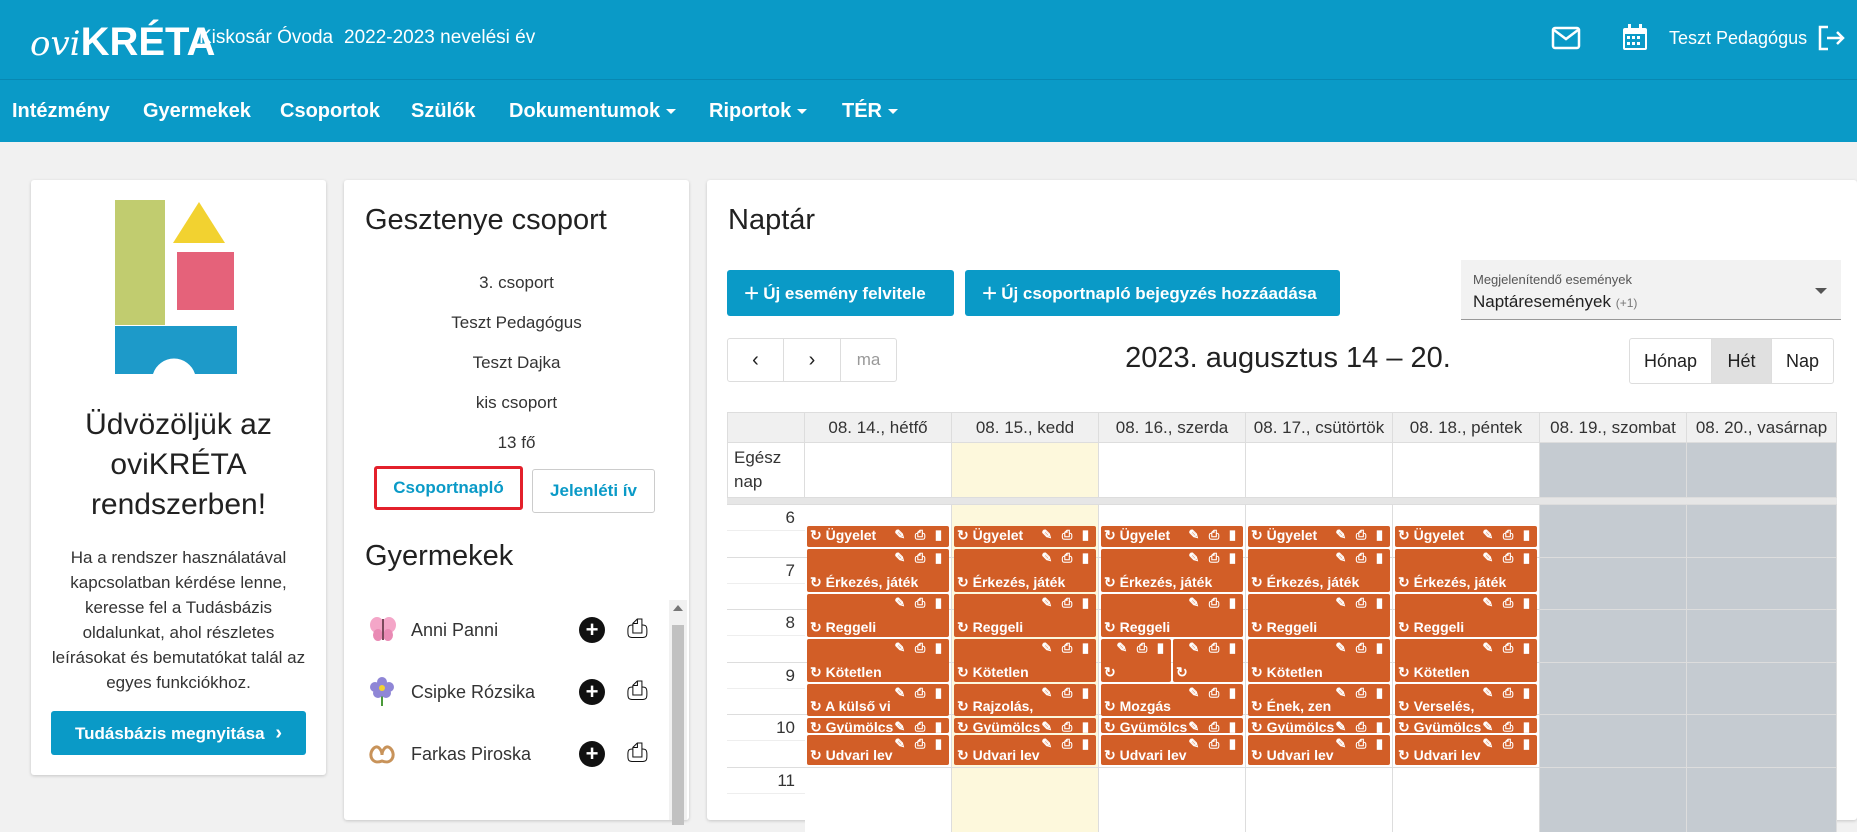  What do you see at coordinates (1566, 38) in the screenshot?
I see `mail-icon` at bounding box center [1566, 38].